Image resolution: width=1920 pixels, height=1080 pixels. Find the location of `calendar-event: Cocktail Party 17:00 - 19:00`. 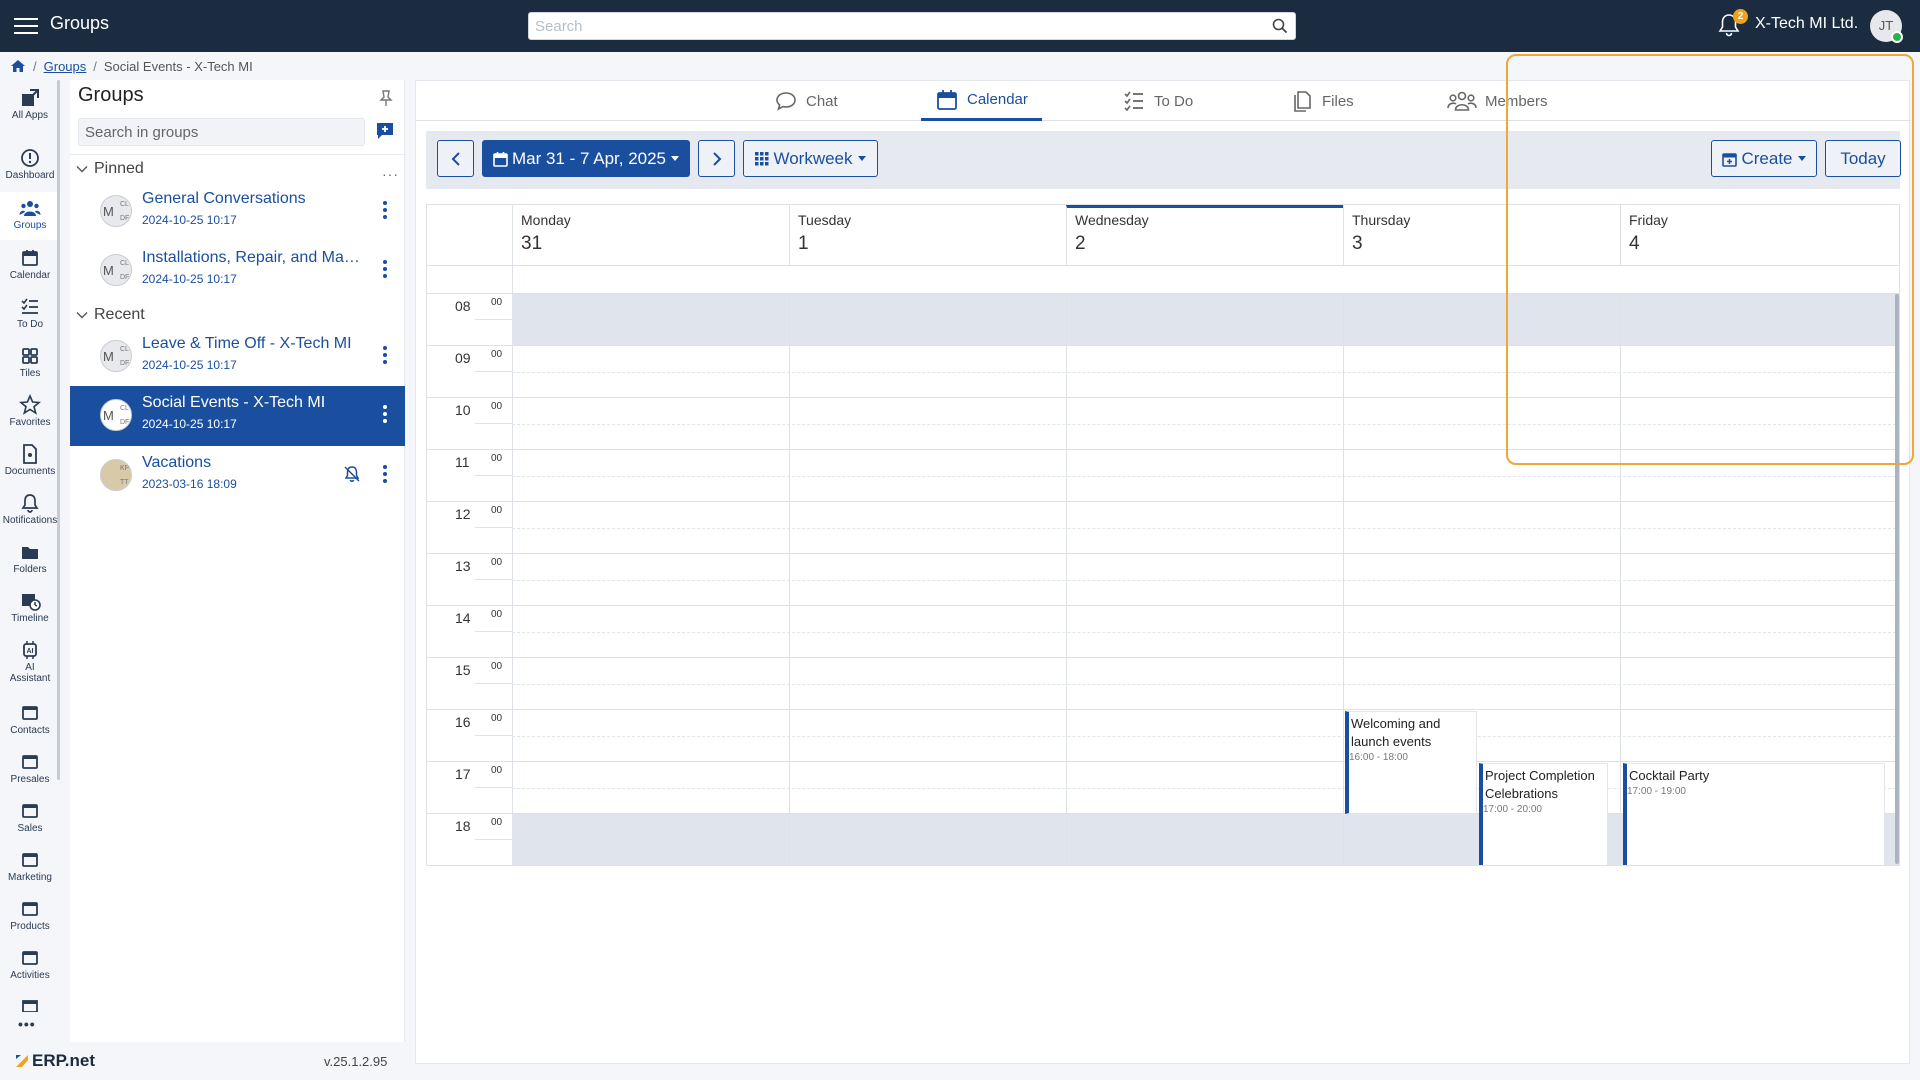

calendar-event: Cocktail Party 17:00 - 19:00 is located at coordinates (1754, 814).